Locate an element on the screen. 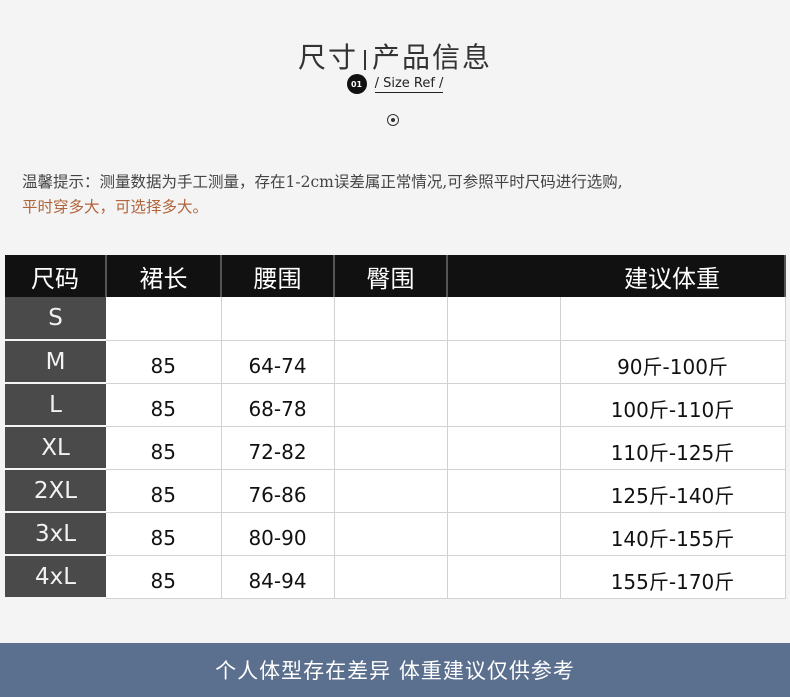 Image resolution: width=790 pixels, height=697 pixels. table-cell: 64-74 is located at coordinates (278, 362).